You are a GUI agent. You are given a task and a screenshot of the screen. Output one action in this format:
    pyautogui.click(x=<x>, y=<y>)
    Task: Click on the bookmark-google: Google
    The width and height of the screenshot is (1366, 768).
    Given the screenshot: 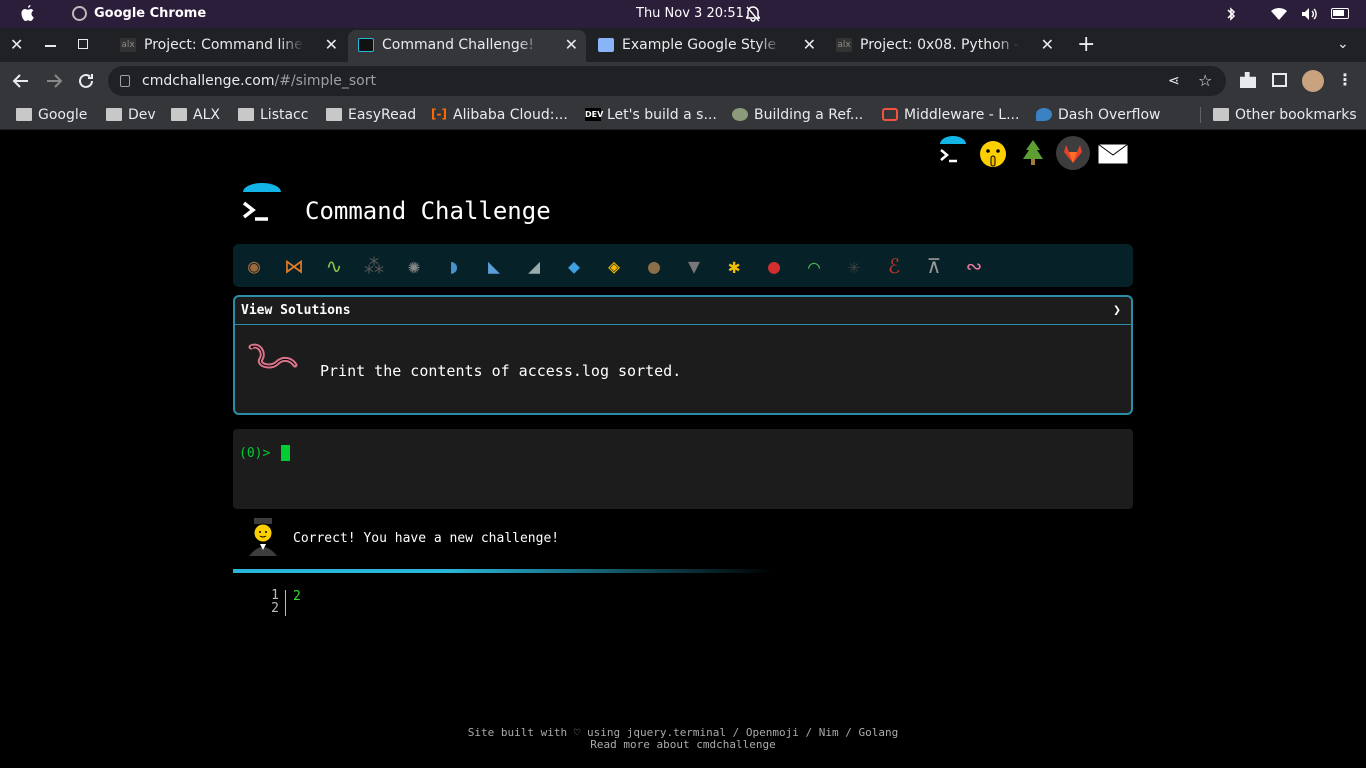 What is the action you would take?
    pyautogui.click(x=51, y=115)
    